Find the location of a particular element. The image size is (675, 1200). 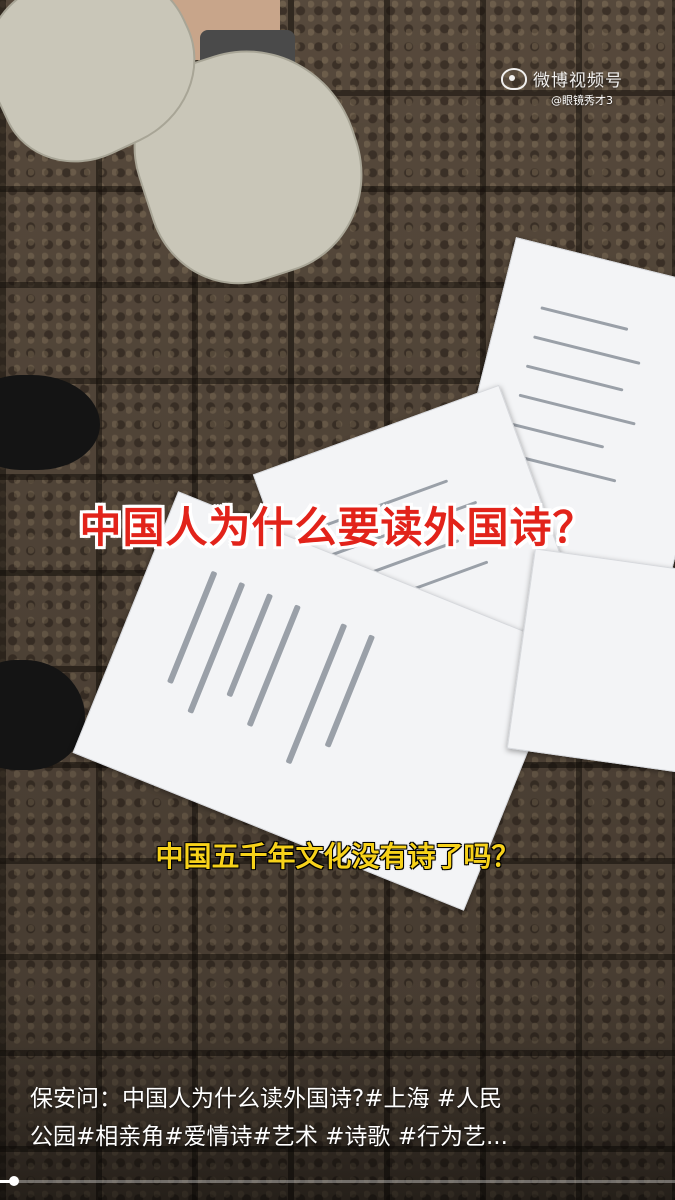

progress-handle is located at coordinates (13, 1181).